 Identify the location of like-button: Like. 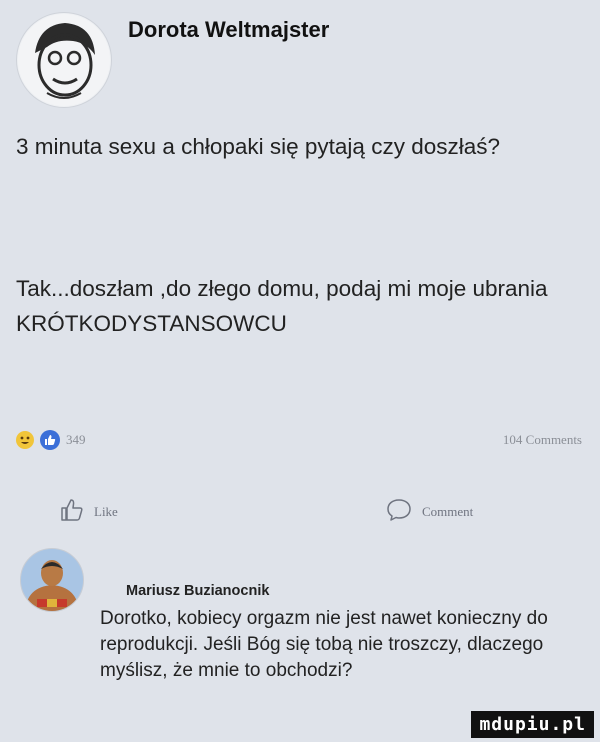
(89, 512).